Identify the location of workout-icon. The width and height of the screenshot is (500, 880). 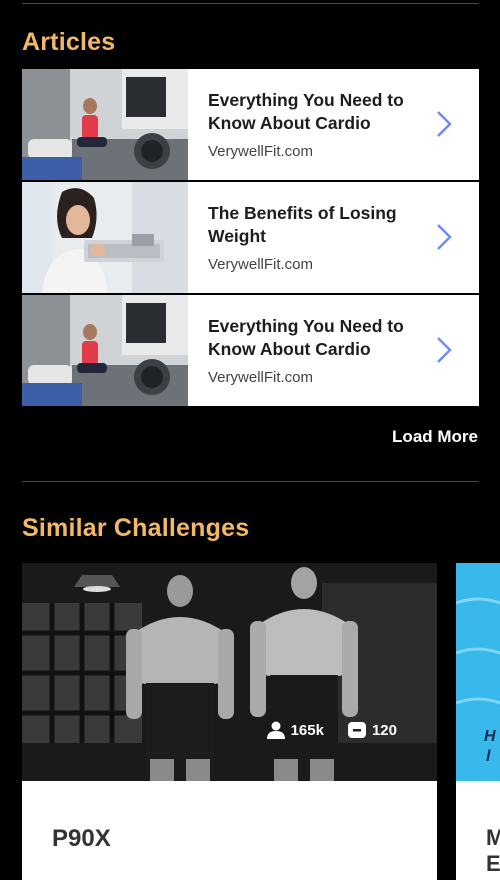
(356, 730).